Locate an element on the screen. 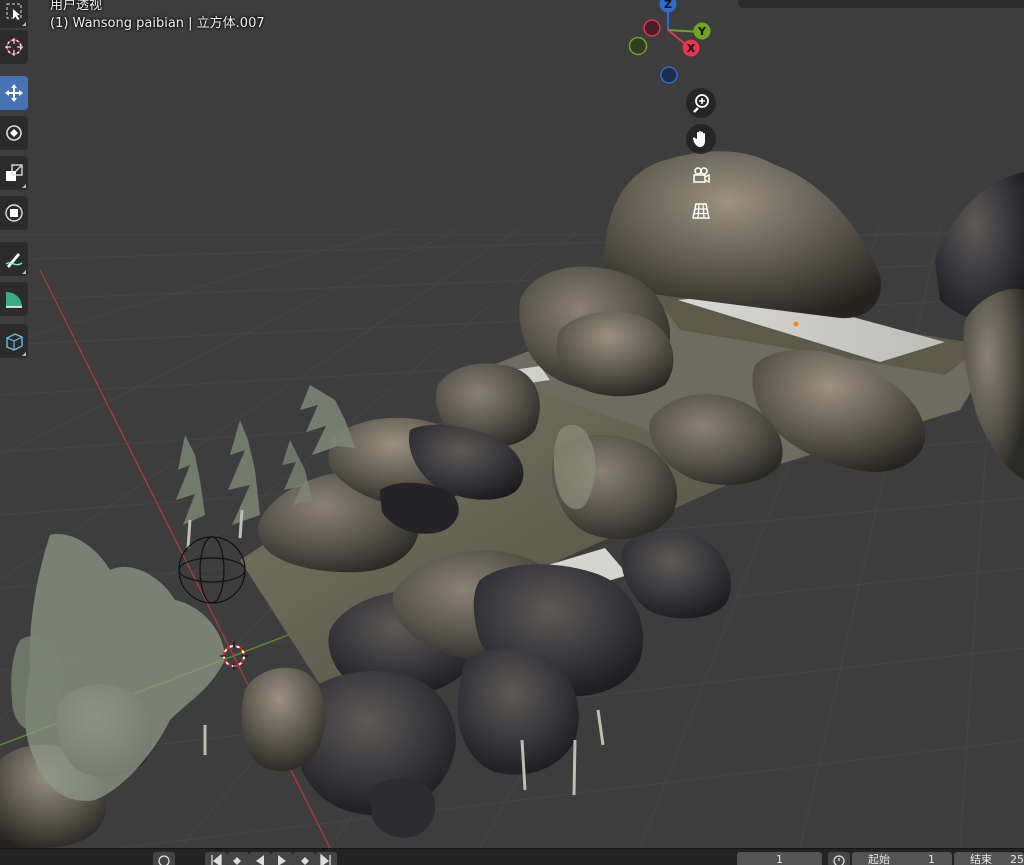 Image resolution: width=1024 pixels, height=865 pixels. rotate-icon is located at coordinates (14, 133).